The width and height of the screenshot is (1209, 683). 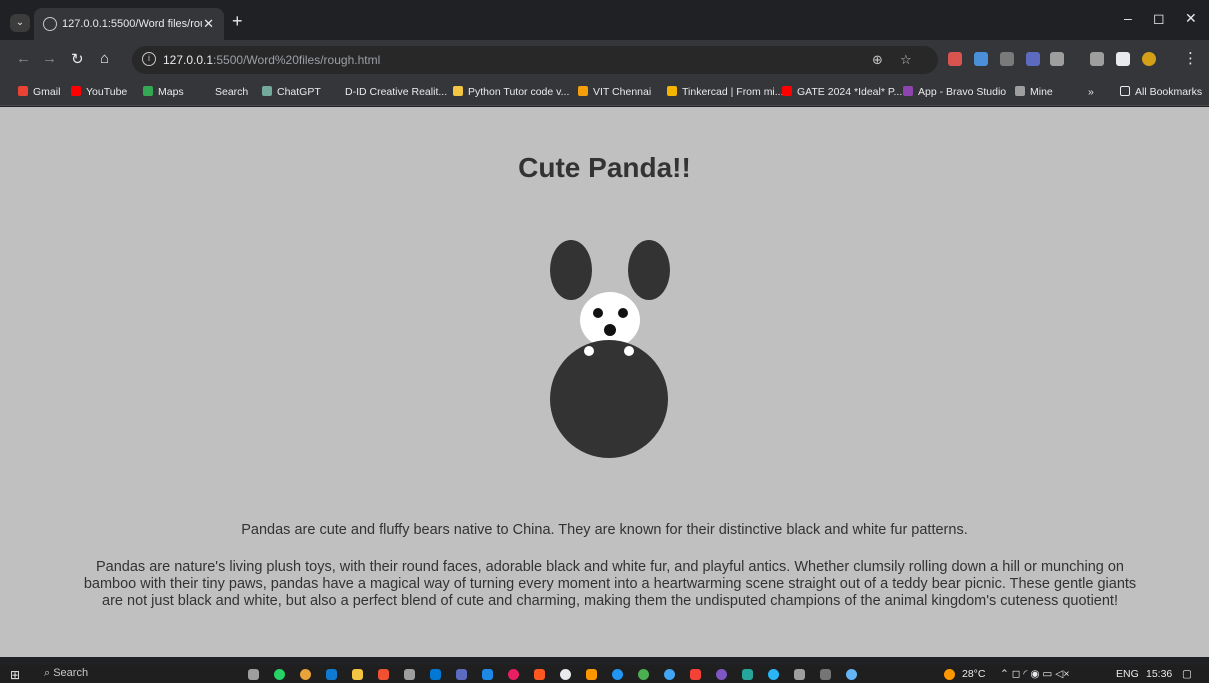 I want to click on panda-right-ear, so click(x=649, y=270).